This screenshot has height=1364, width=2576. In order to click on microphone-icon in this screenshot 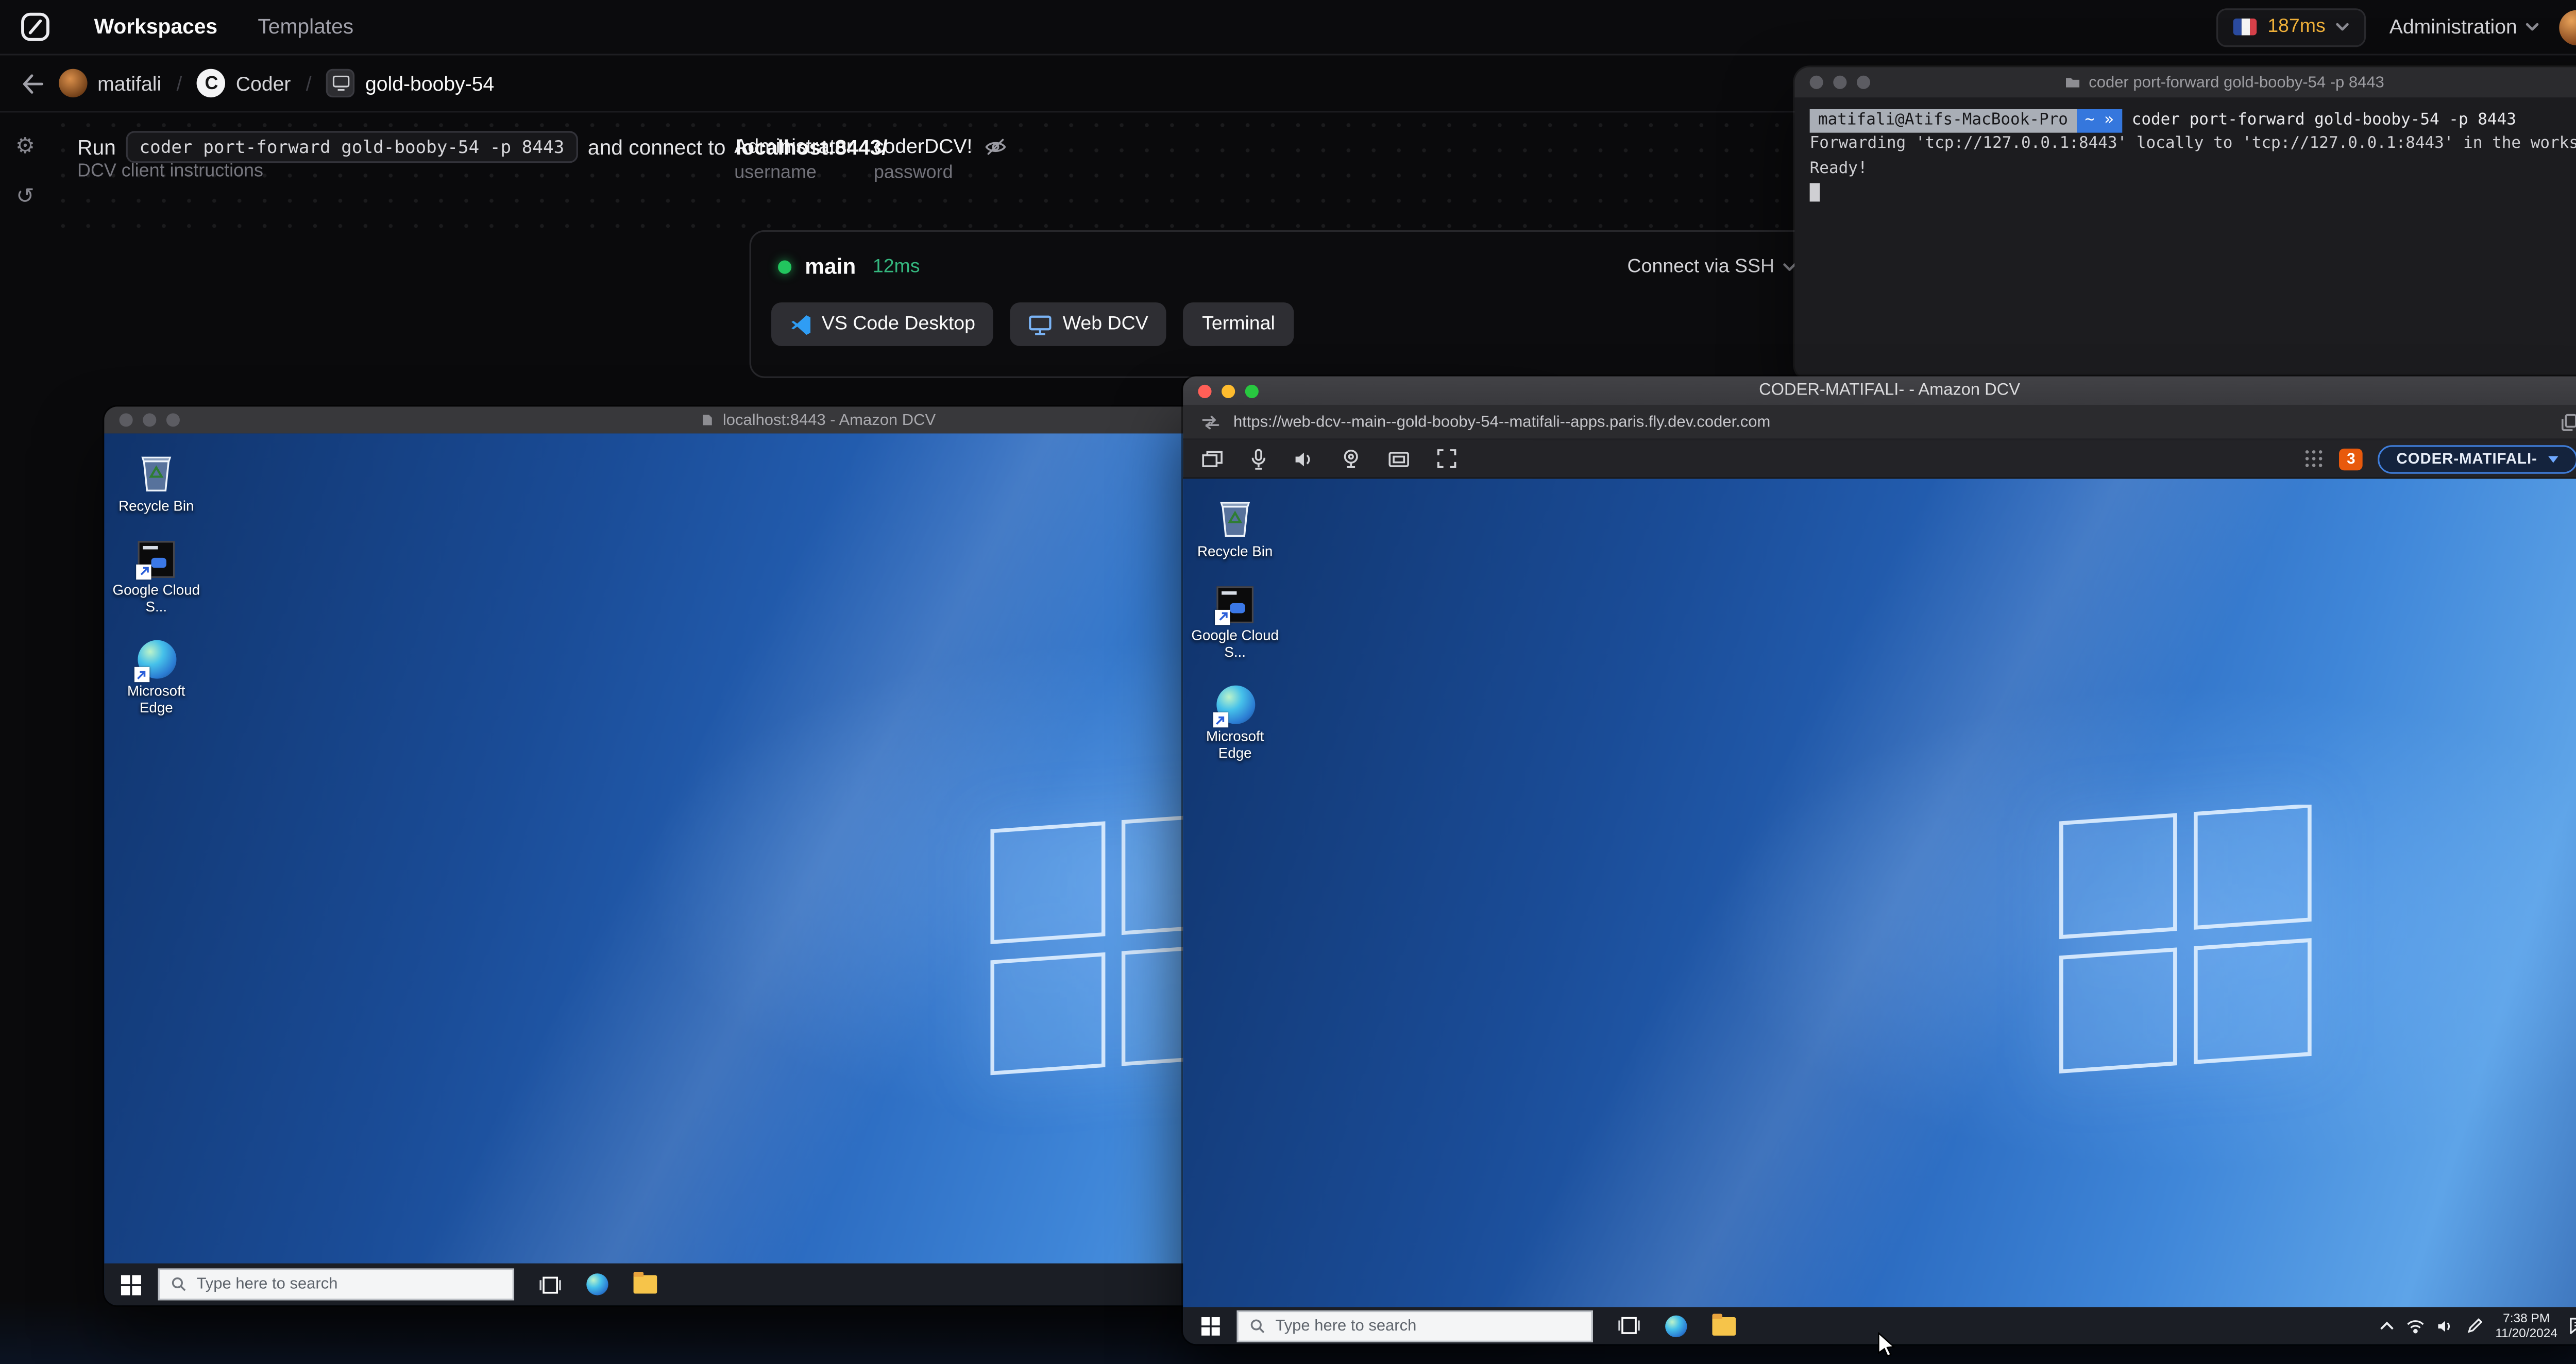, I will do `click(1258, 458)`.